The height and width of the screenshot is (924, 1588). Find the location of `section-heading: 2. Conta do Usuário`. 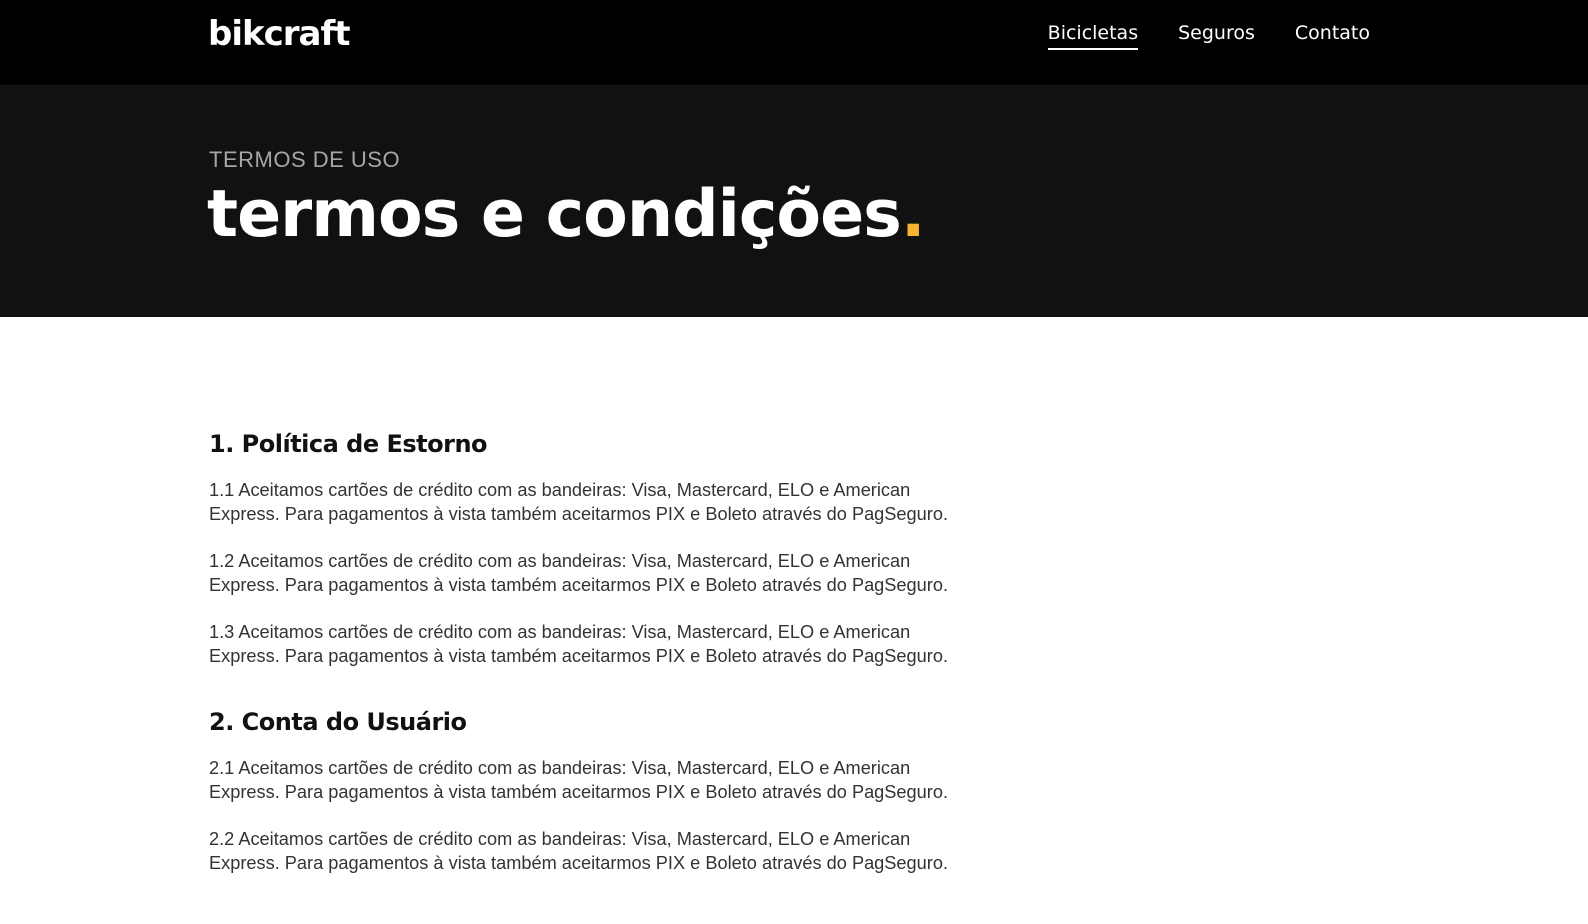

section-heading: 2. Conta do Usuário is located at coordinates (338, 722).